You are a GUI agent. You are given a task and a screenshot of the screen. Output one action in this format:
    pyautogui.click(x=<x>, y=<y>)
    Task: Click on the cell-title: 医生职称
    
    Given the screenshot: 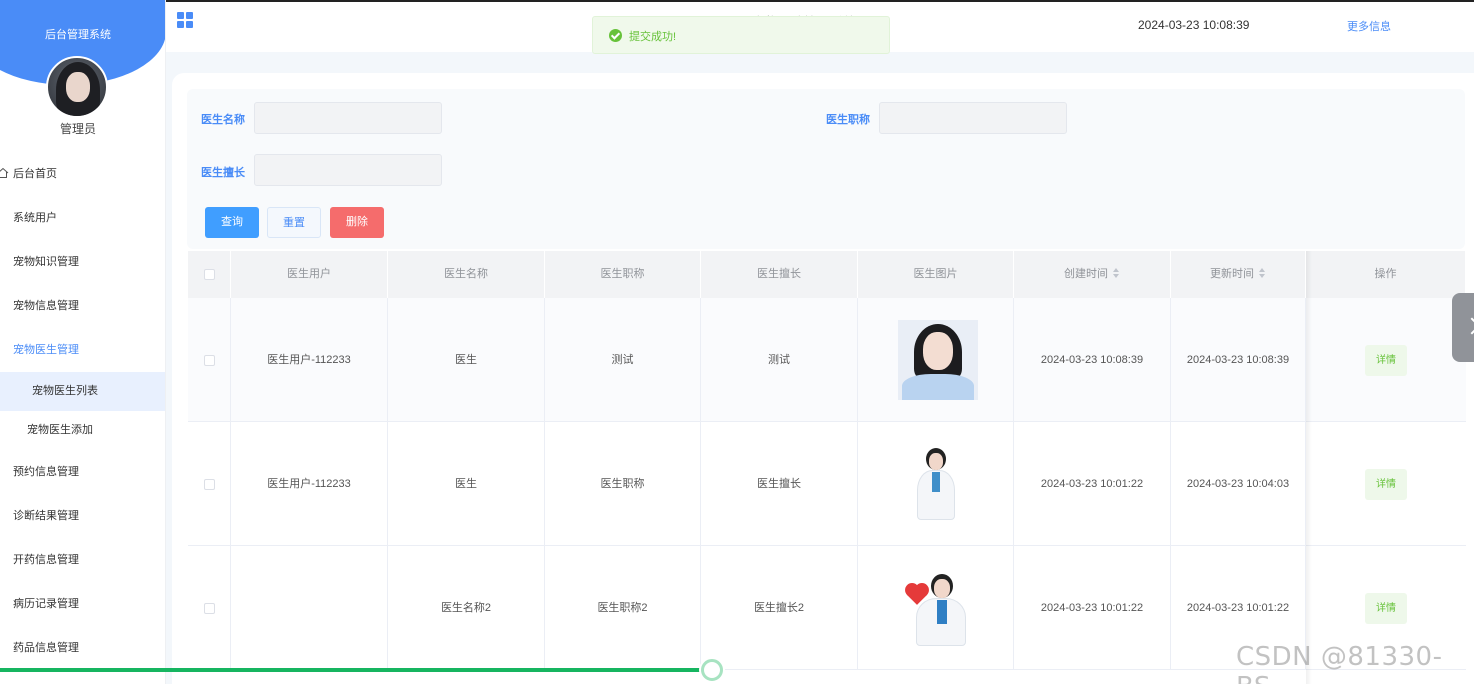 What is the action you would take?
    pyautogui.click(x=623, y=484)
    